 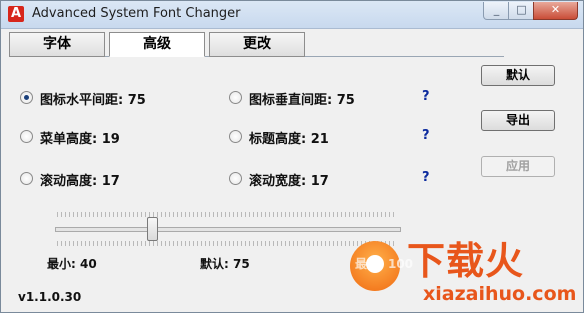 I want to click on slider-track, so click(x=228, y=229).